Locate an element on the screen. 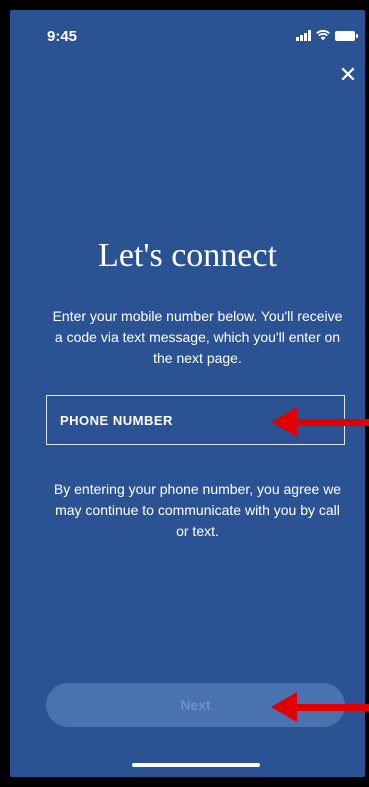 The height and width of the screenshot is (787, 369). status-bar: 9:45 is located at coordinates (187, 30).